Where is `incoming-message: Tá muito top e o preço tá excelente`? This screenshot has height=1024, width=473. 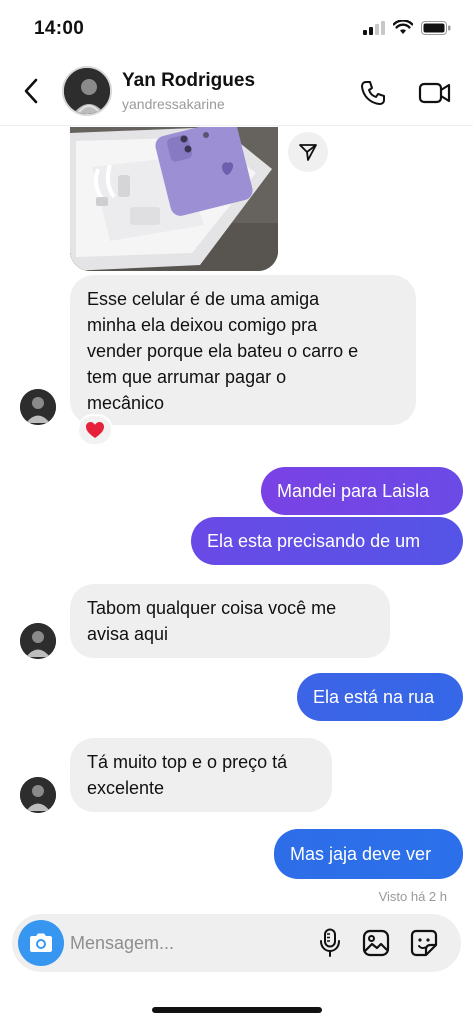
incoming-message: Tá muito top e o preço tá excelente is located at coordinates (201, 775).